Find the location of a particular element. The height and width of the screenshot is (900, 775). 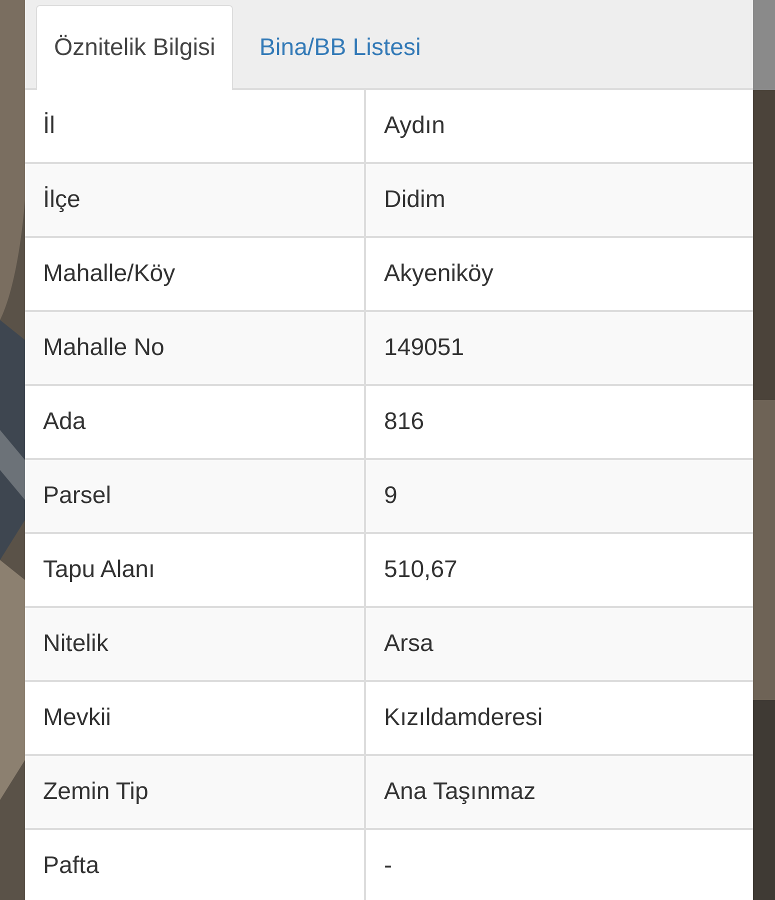

label-cell: Zemin Tip is located at coordinates (195, 792).